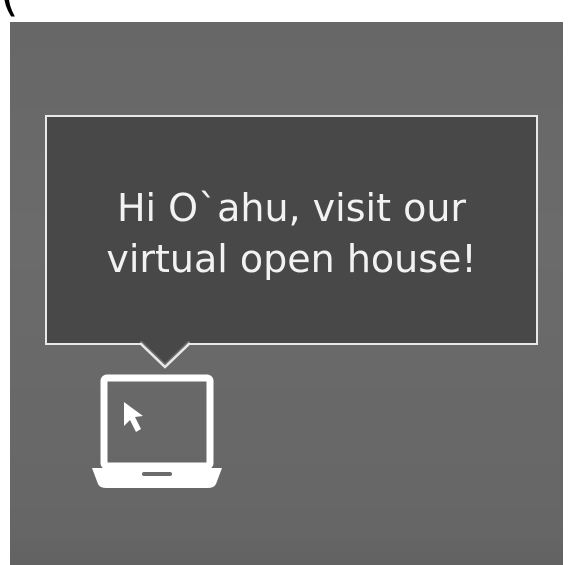 This screenshot has height=565, width=570. Describe the element at coordinates (291, 234) in the screenshot. I see `bubble-message: Hi O`ahu, visit our virtual open house!` at that location.